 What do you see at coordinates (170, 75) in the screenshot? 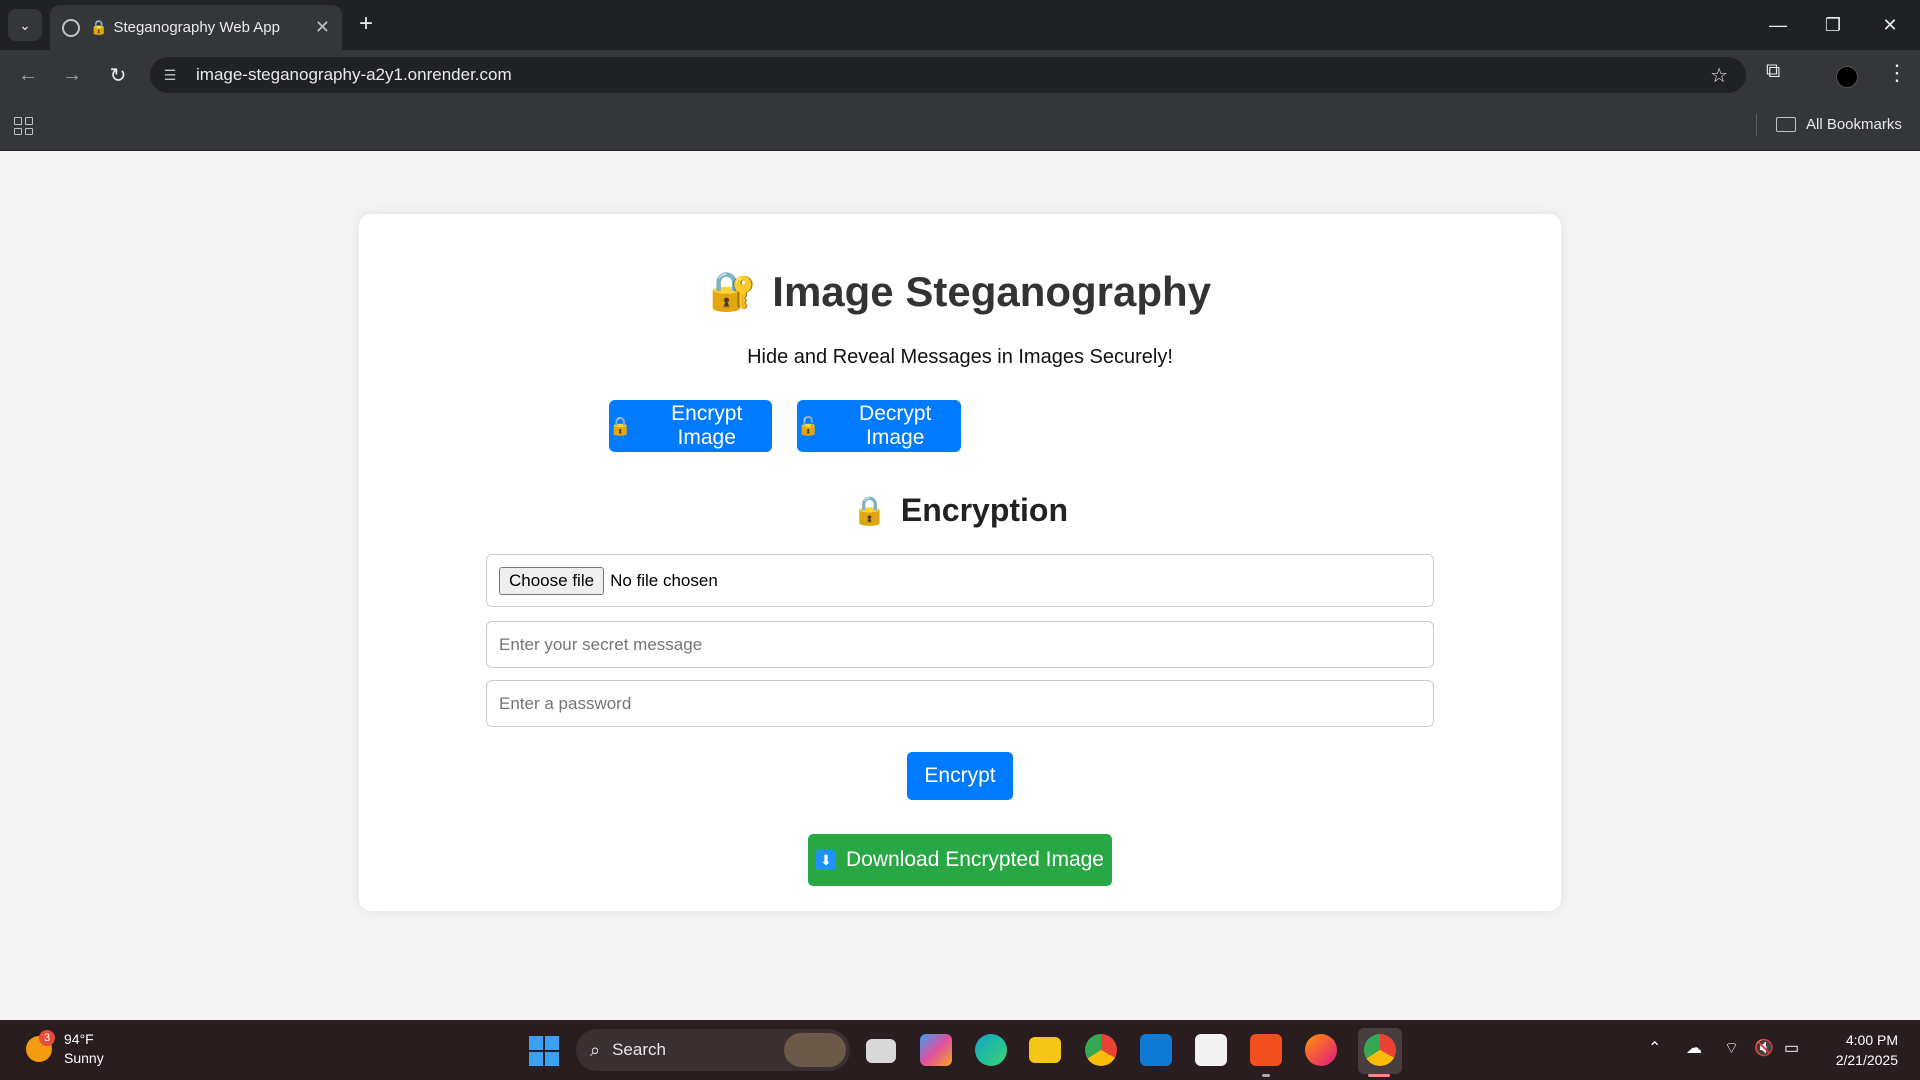
I see `site-info-icon: ☰` at bounding box center [170, 75].